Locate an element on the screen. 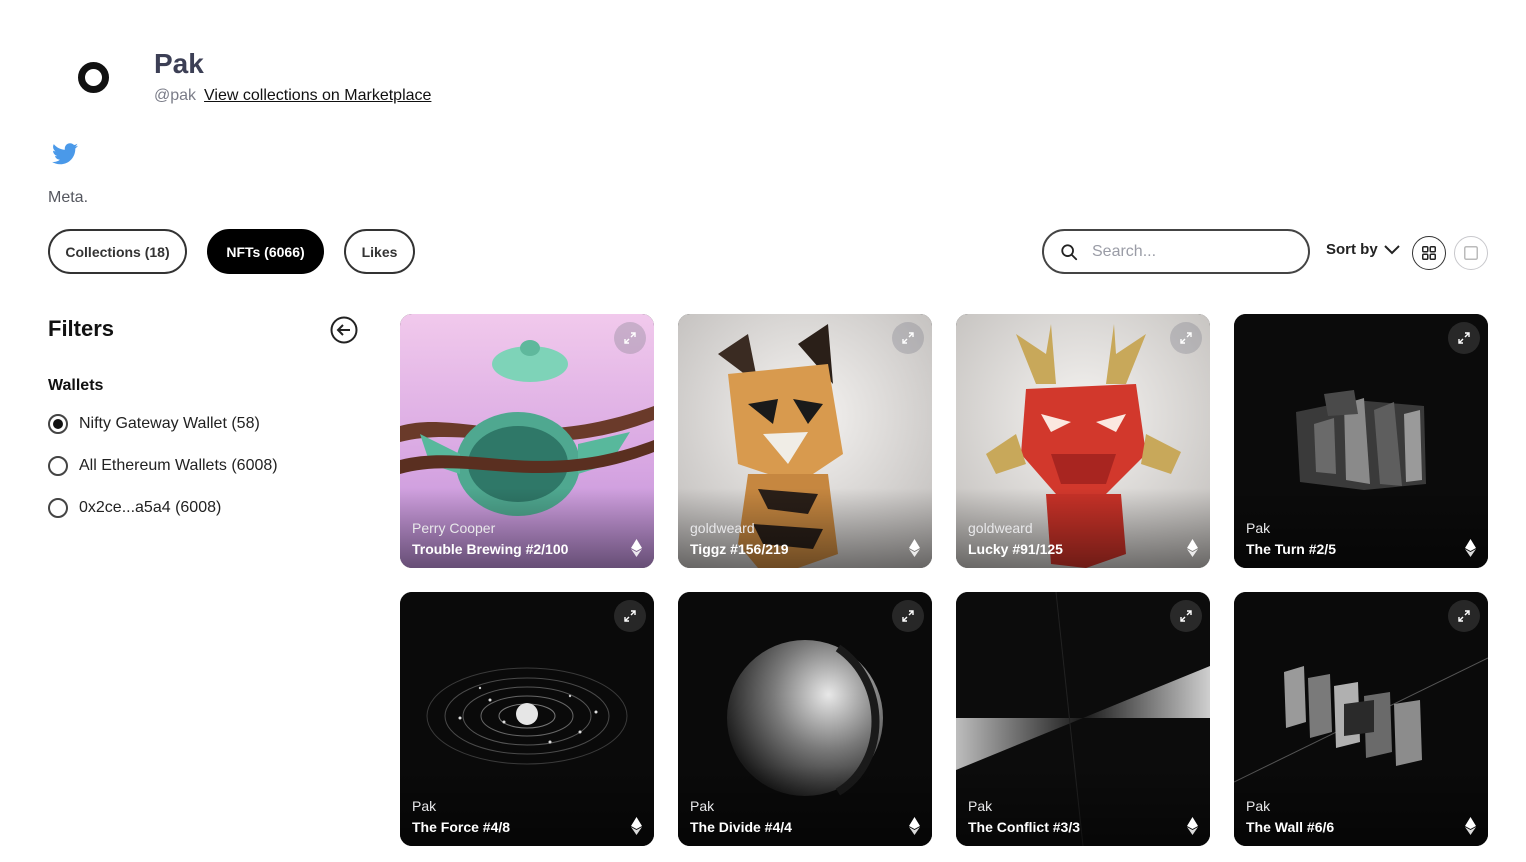  nft-card: Pak The Force #4/8 is located at coordinates (527, 719).